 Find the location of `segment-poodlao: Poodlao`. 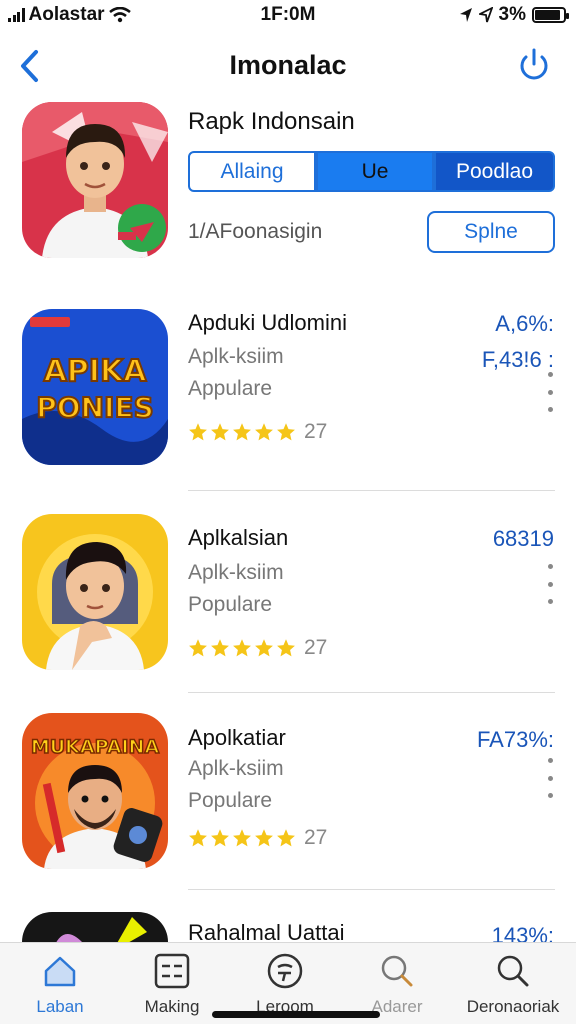

segment-poodlao: Poodlao is located at coordinates (494, 171).